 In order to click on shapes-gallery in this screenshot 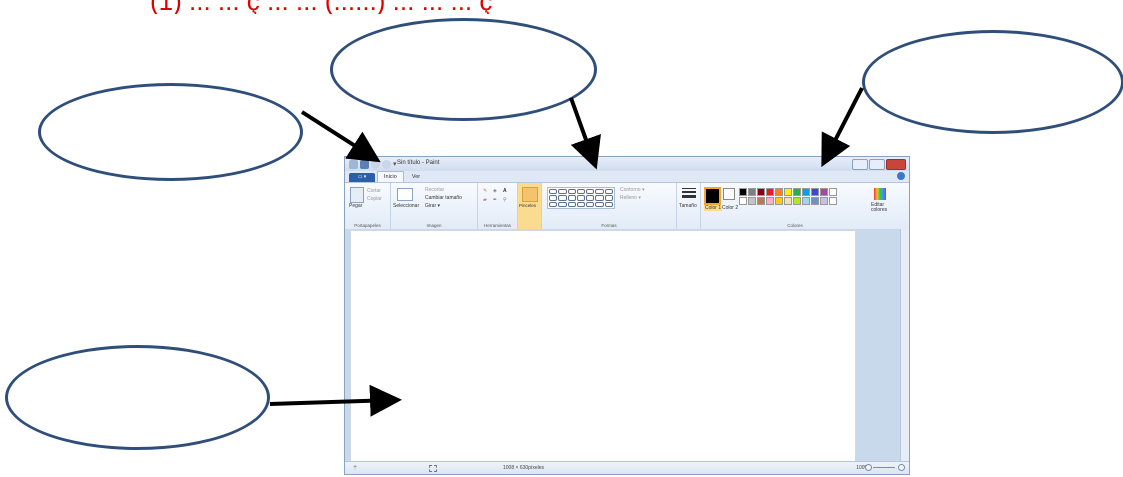, I will do `click(581, 198)`.